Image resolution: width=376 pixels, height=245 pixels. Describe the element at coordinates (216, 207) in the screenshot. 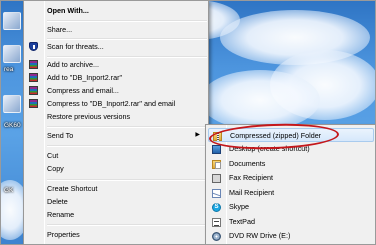

I see `skype-icon: S` at that location.